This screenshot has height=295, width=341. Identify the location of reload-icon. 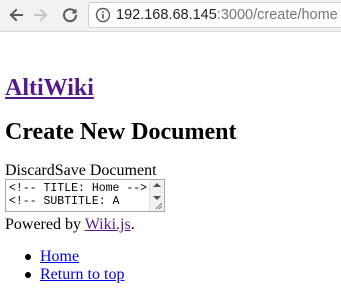
(70, 15).